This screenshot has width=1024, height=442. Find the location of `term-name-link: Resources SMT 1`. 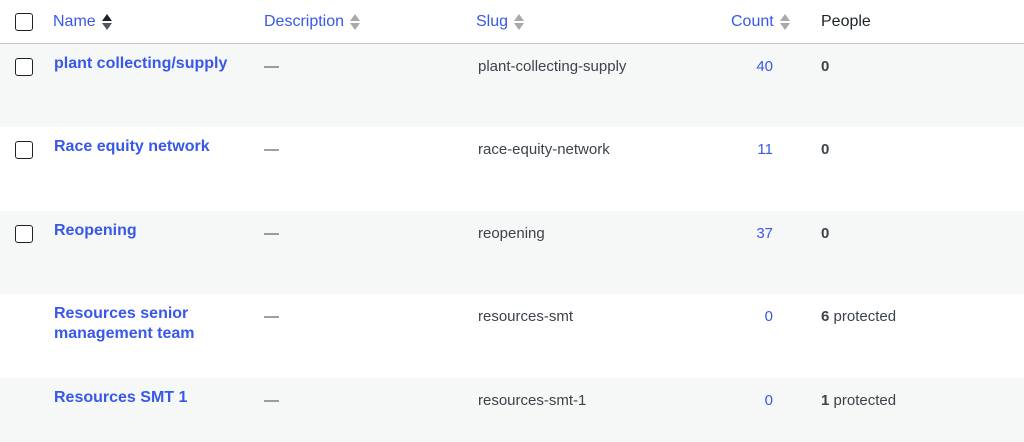

term-name-link: Resources SMT 1 is located at coordinates (154, 398).